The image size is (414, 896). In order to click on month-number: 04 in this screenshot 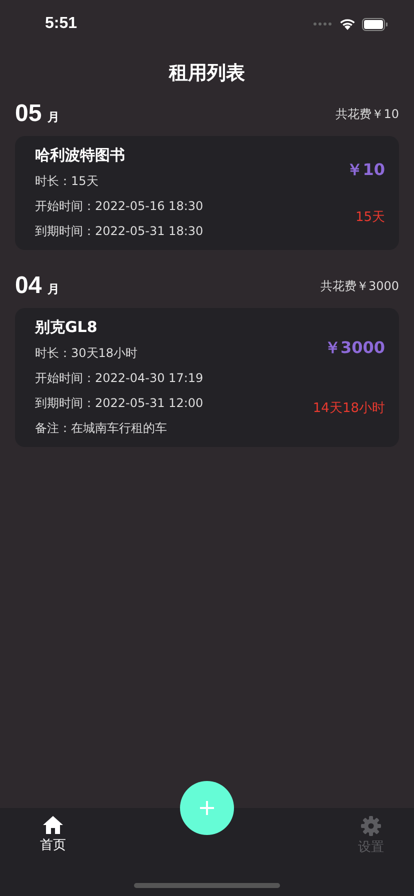, I will do `click(28, 286)`.